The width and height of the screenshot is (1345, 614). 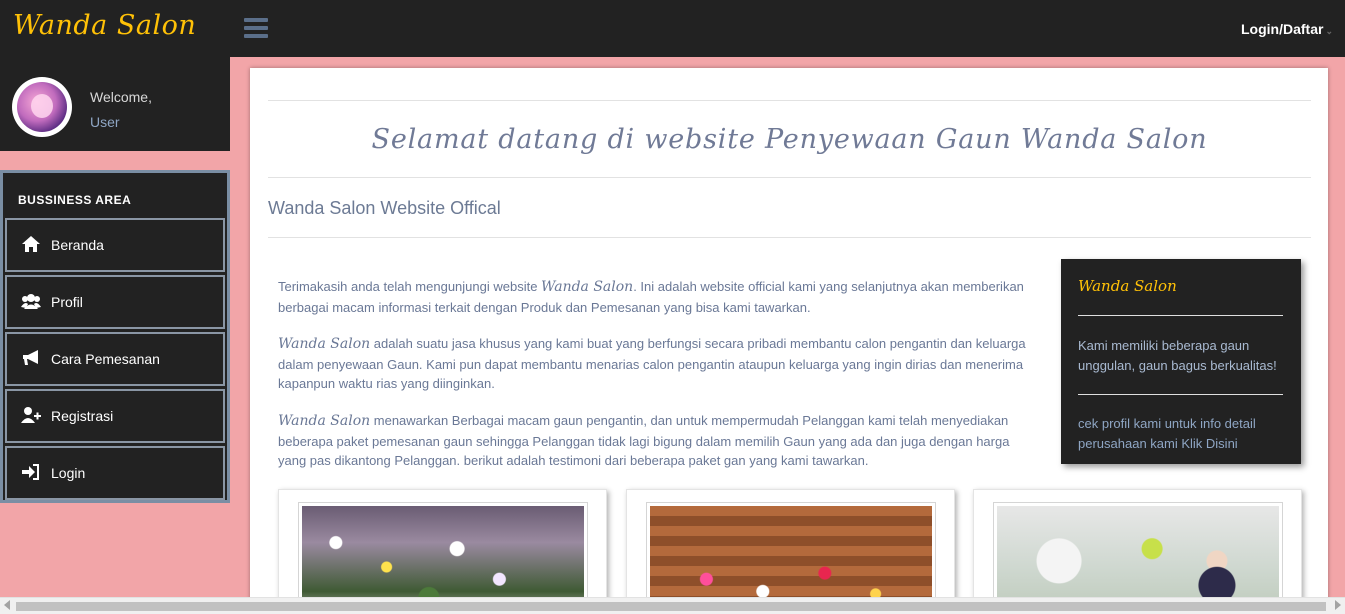 I want to click on chevron-down-icon: ⌄, so click(x=1329, y=31).